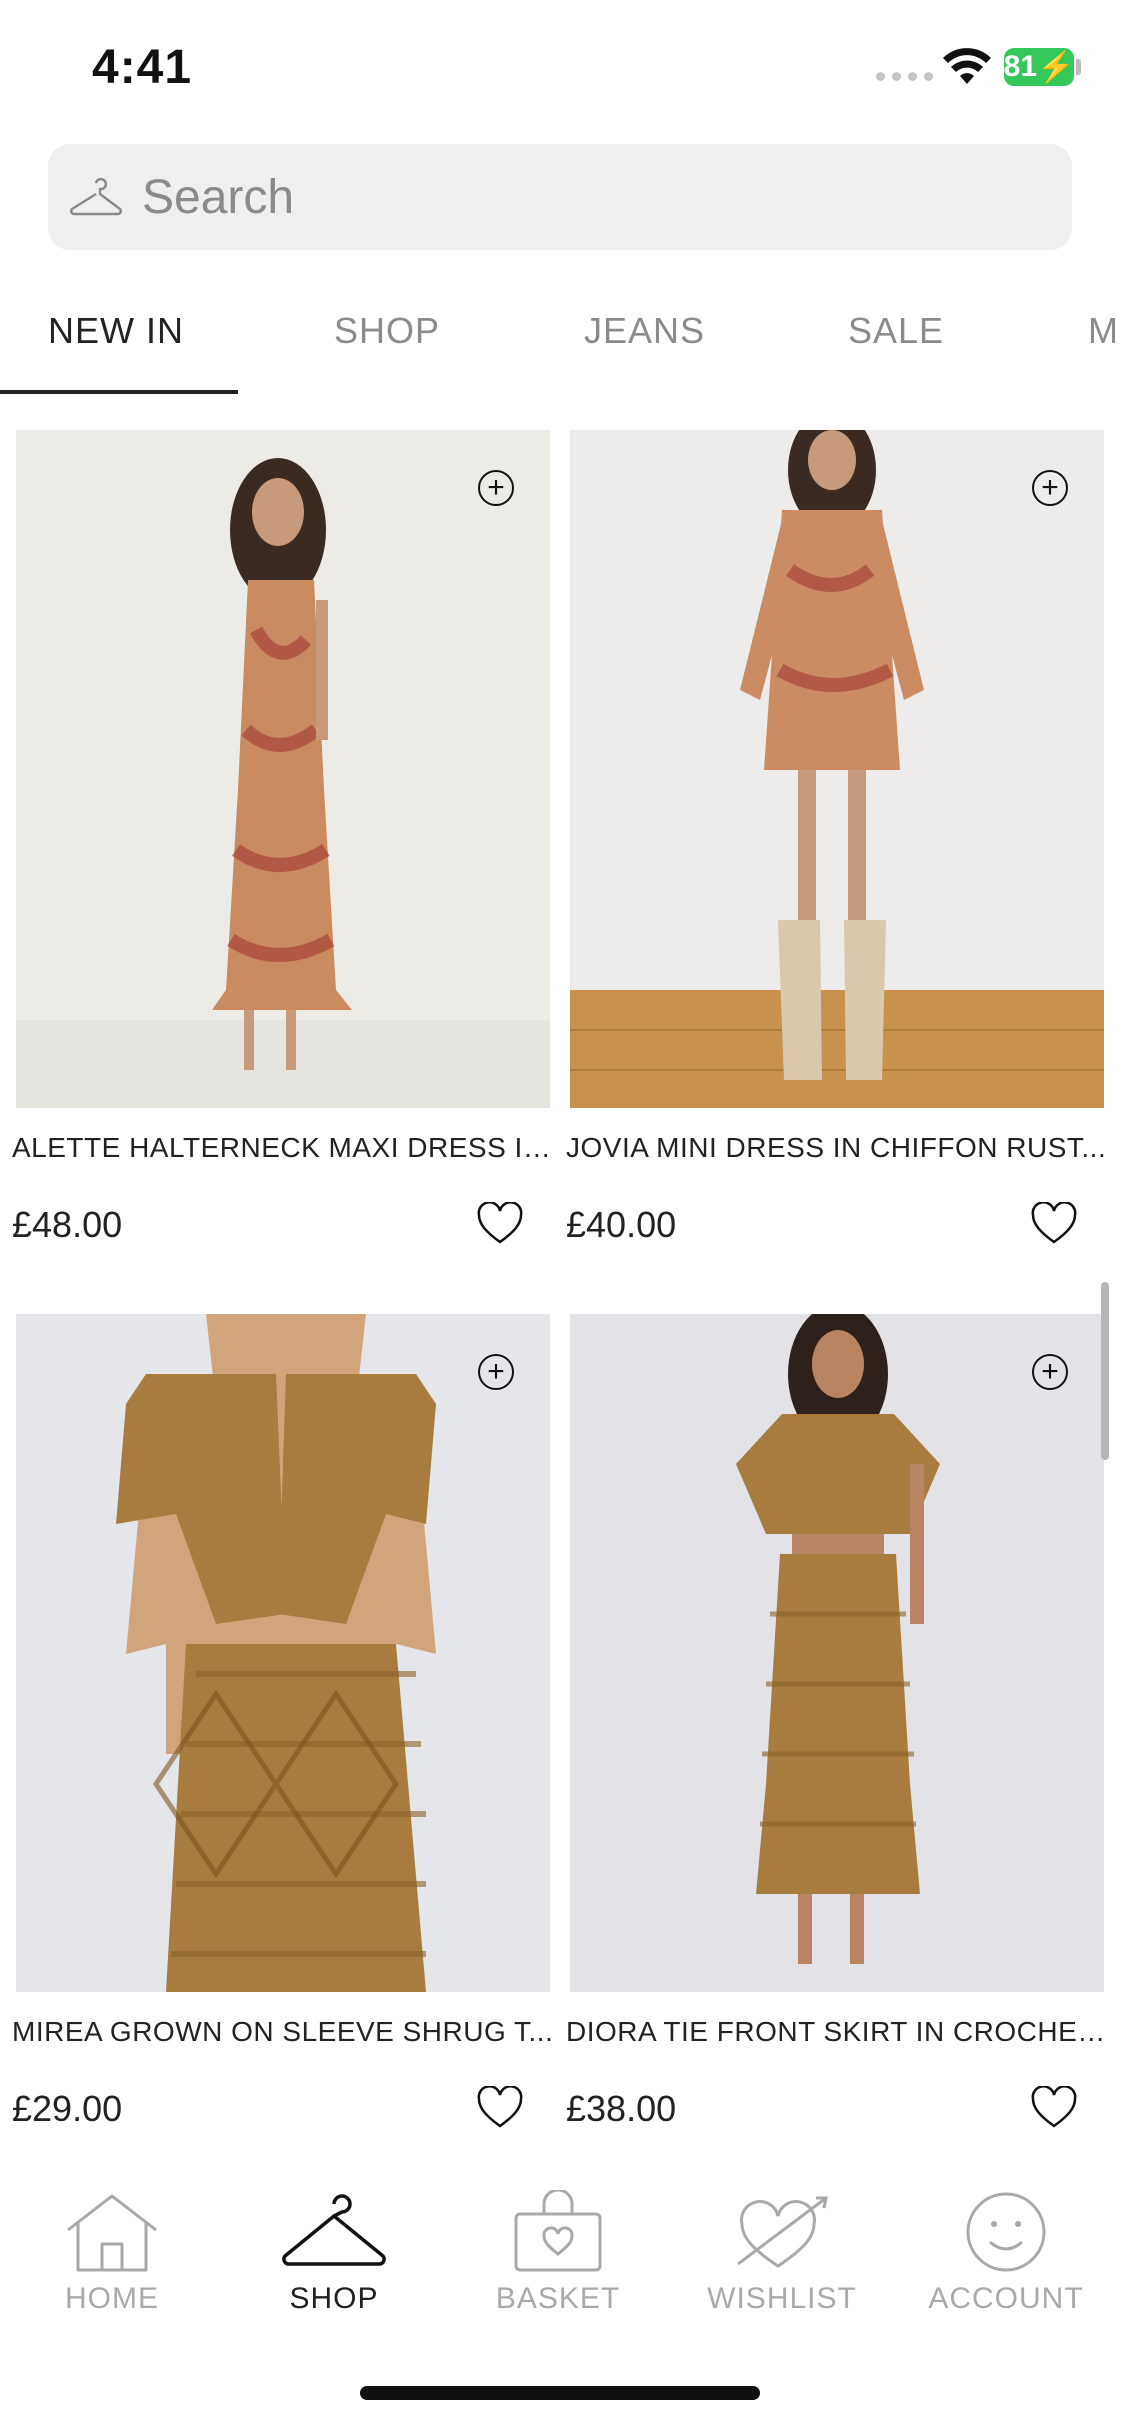  I want to click on nav-basket: BASKET, so click(558, 2253).